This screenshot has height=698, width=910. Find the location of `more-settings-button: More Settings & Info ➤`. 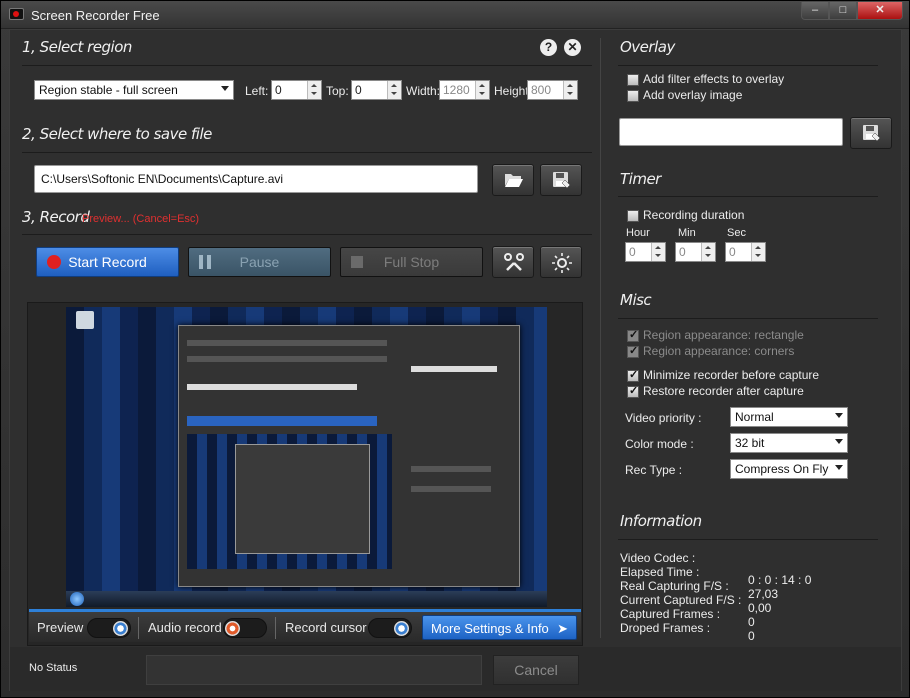

more-settings-button: More Settings & Info ➤ is located at coordinates (499, 627).